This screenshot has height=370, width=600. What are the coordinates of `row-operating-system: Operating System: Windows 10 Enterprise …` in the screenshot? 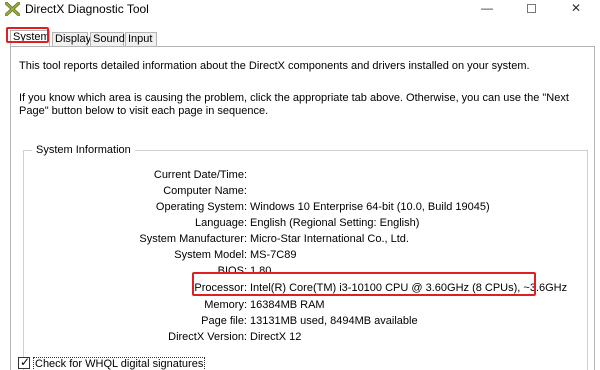 It's located at (304, 209).